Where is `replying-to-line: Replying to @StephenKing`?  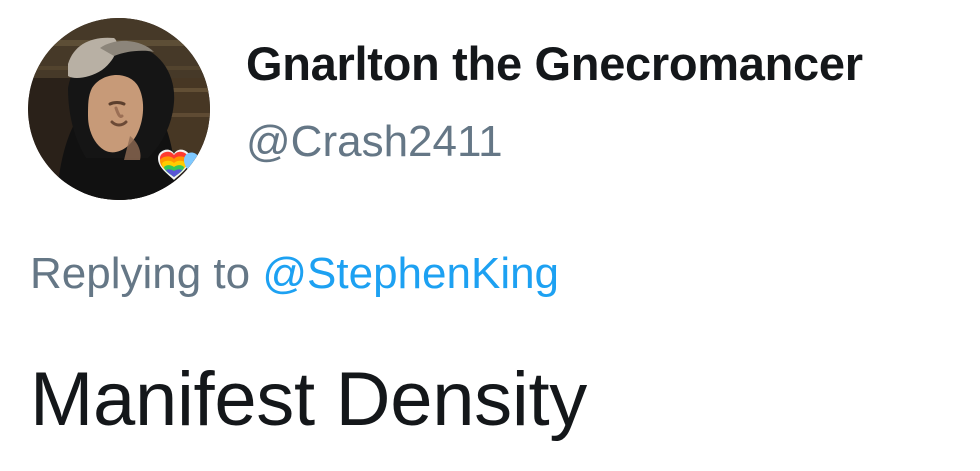 replying-to-line: Replying to @StephenKing is located at coordinates (294, 274).